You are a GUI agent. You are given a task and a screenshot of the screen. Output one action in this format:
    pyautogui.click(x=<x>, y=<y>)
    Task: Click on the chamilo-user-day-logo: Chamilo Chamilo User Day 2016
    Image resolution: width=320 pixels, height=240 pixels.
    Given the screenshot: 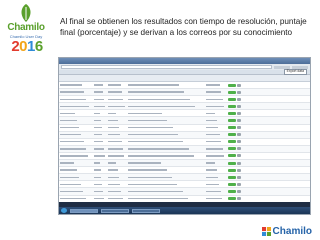 What is the action you would take?
    pyautogui.click(x=26, y=34)
    